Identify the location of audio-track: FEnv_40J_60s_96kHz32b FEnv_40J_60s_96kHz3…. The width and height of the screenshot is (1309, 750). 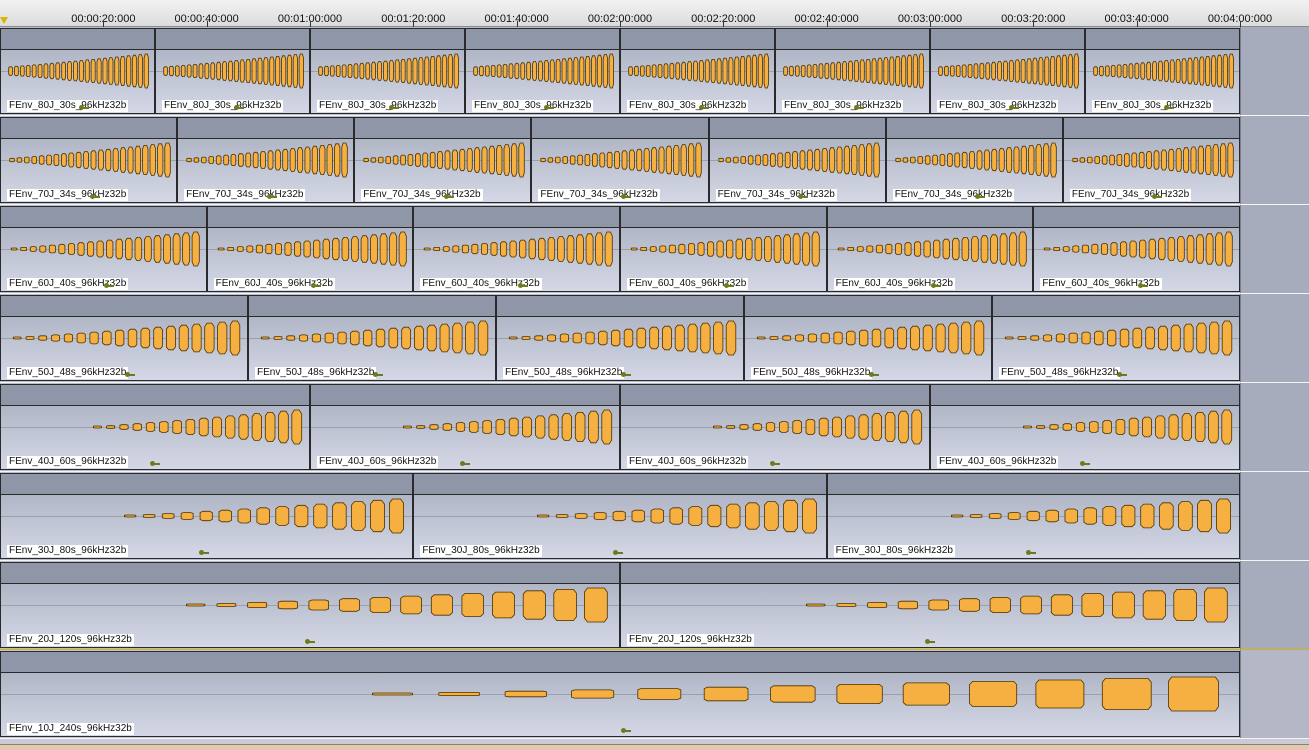
(654, 427).